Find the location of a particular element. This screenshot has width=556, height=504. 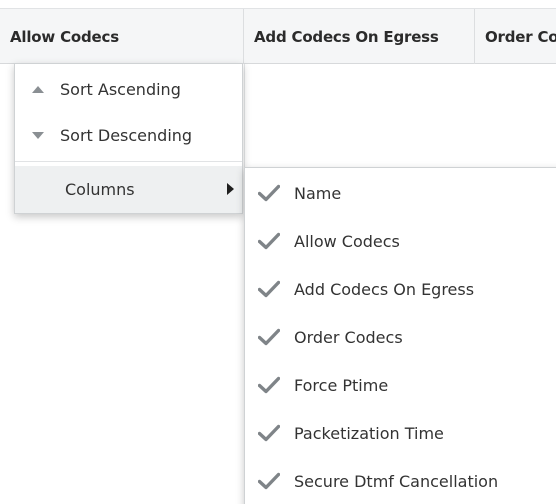

menu-item-label: Sort Descending is located at coordinates (126, 135).